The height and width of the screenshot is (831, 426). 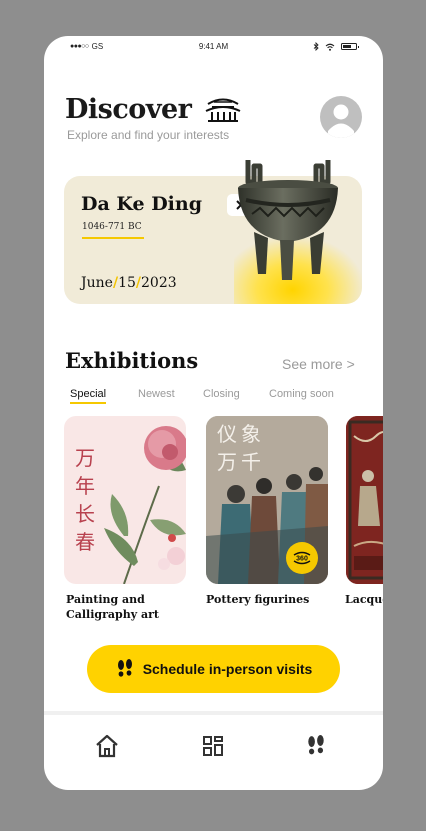 I want to click on card-label-line: Painting and, so click(x=105, y=599).